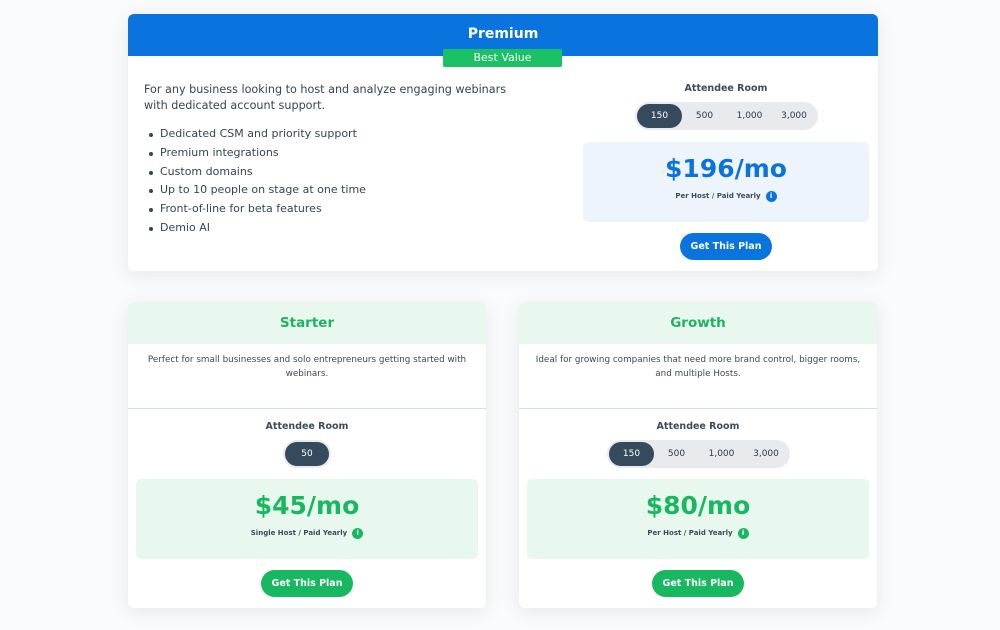 This screenshot has height=630, width=1000. I want to click on premium-price-note: Per Host / Paid Yearly i, so click(726, 196).